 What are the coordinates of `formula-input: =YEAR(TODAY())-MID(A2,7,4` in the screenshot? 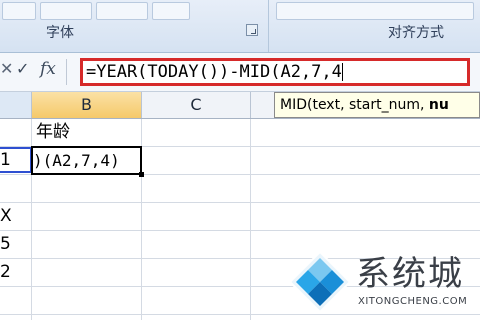 It's located at (275, 72).